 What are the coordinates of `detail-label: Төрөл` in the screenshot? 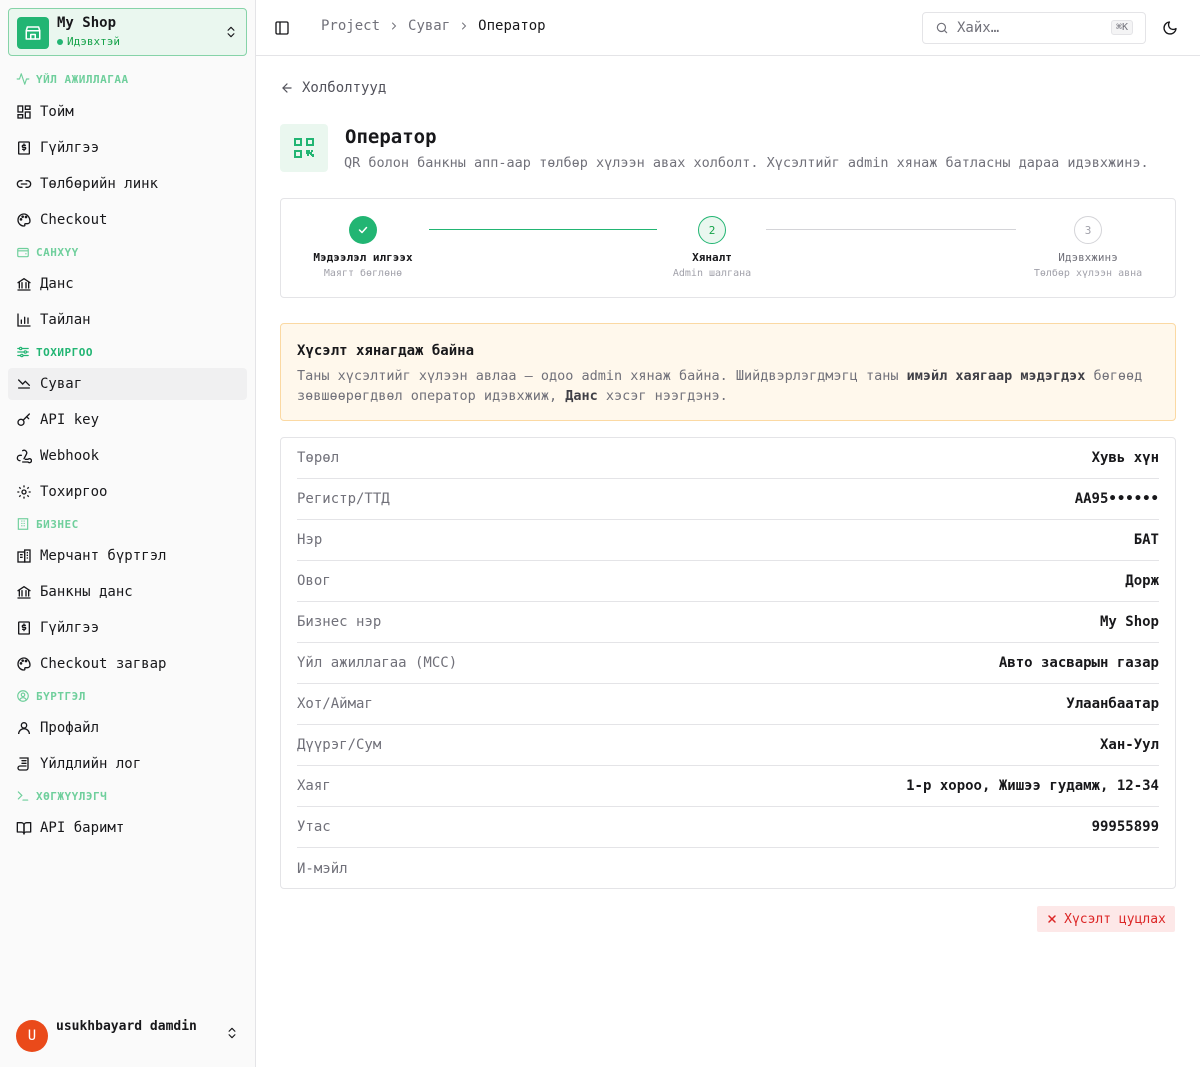 It's located at (318, 458).